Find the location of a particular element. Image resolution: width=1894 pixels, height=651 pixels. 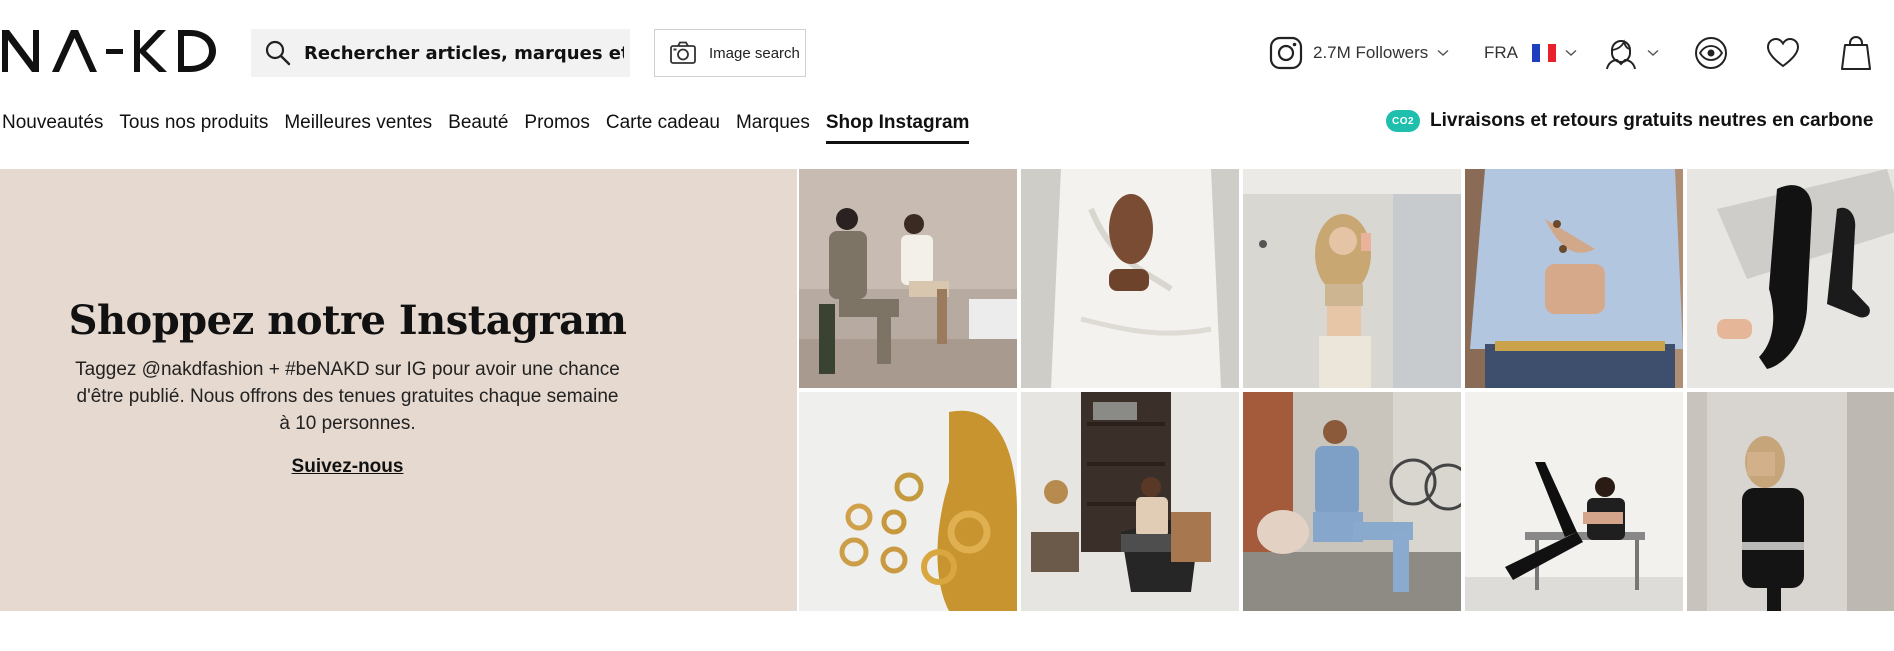

search-bar is located at coordinates (440, 53).